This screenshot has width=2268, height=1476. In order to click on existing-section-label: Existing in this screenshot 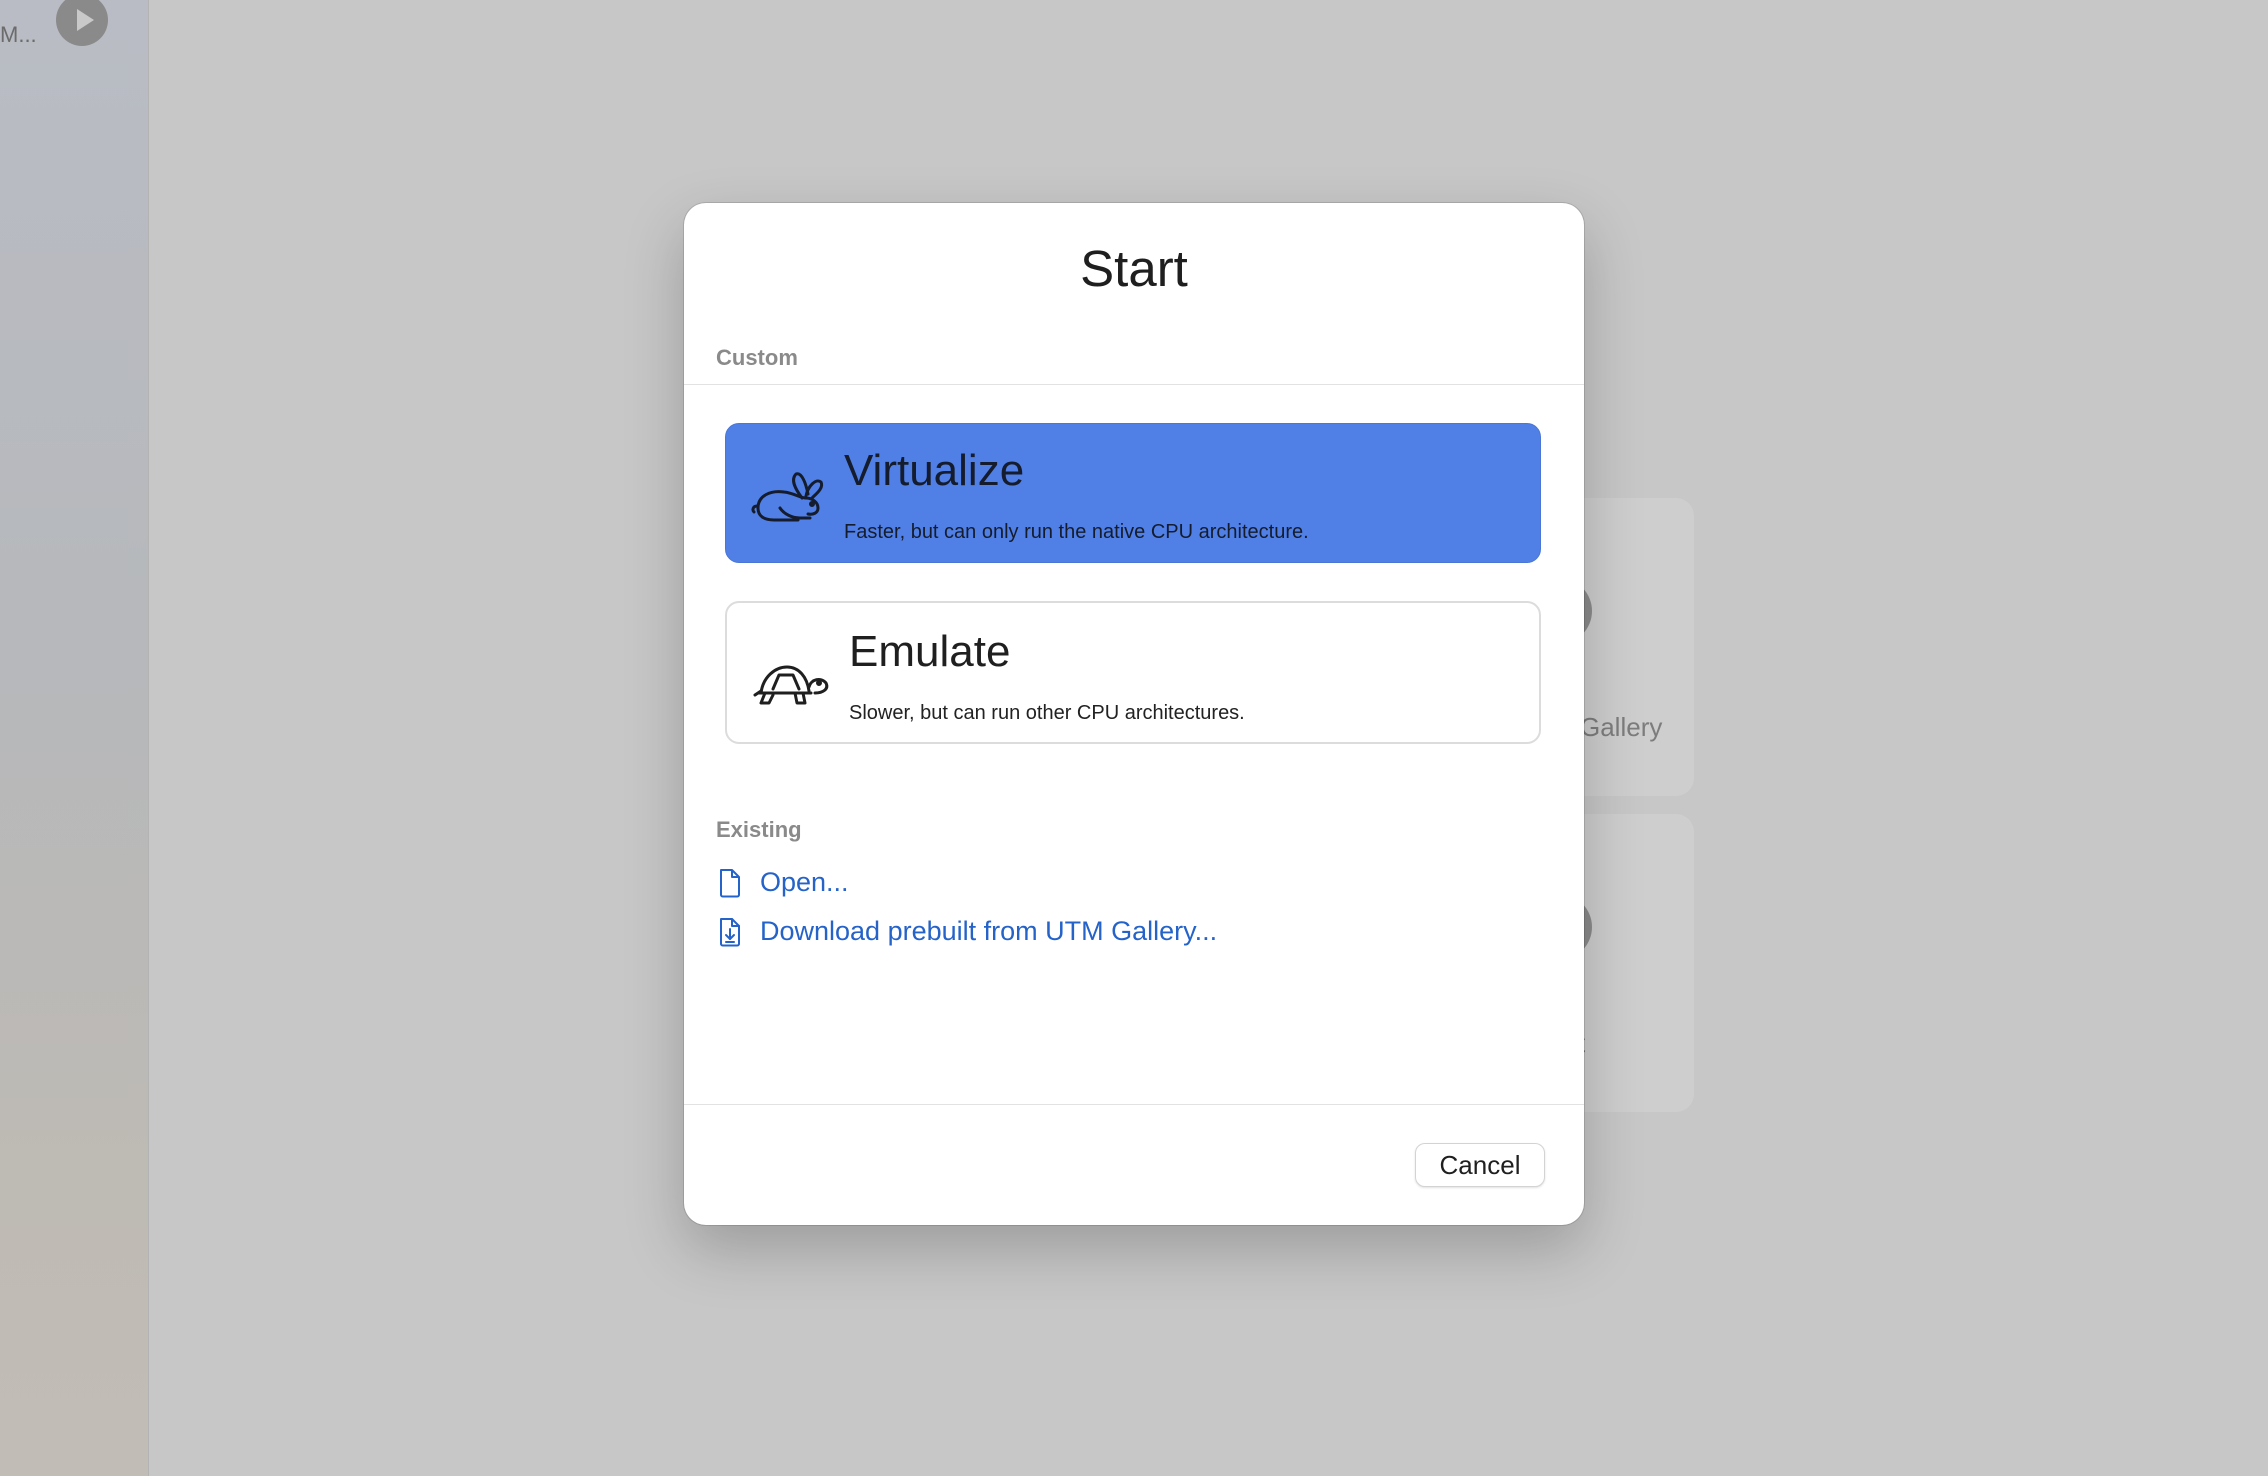, I will do `click(759, 829)`.